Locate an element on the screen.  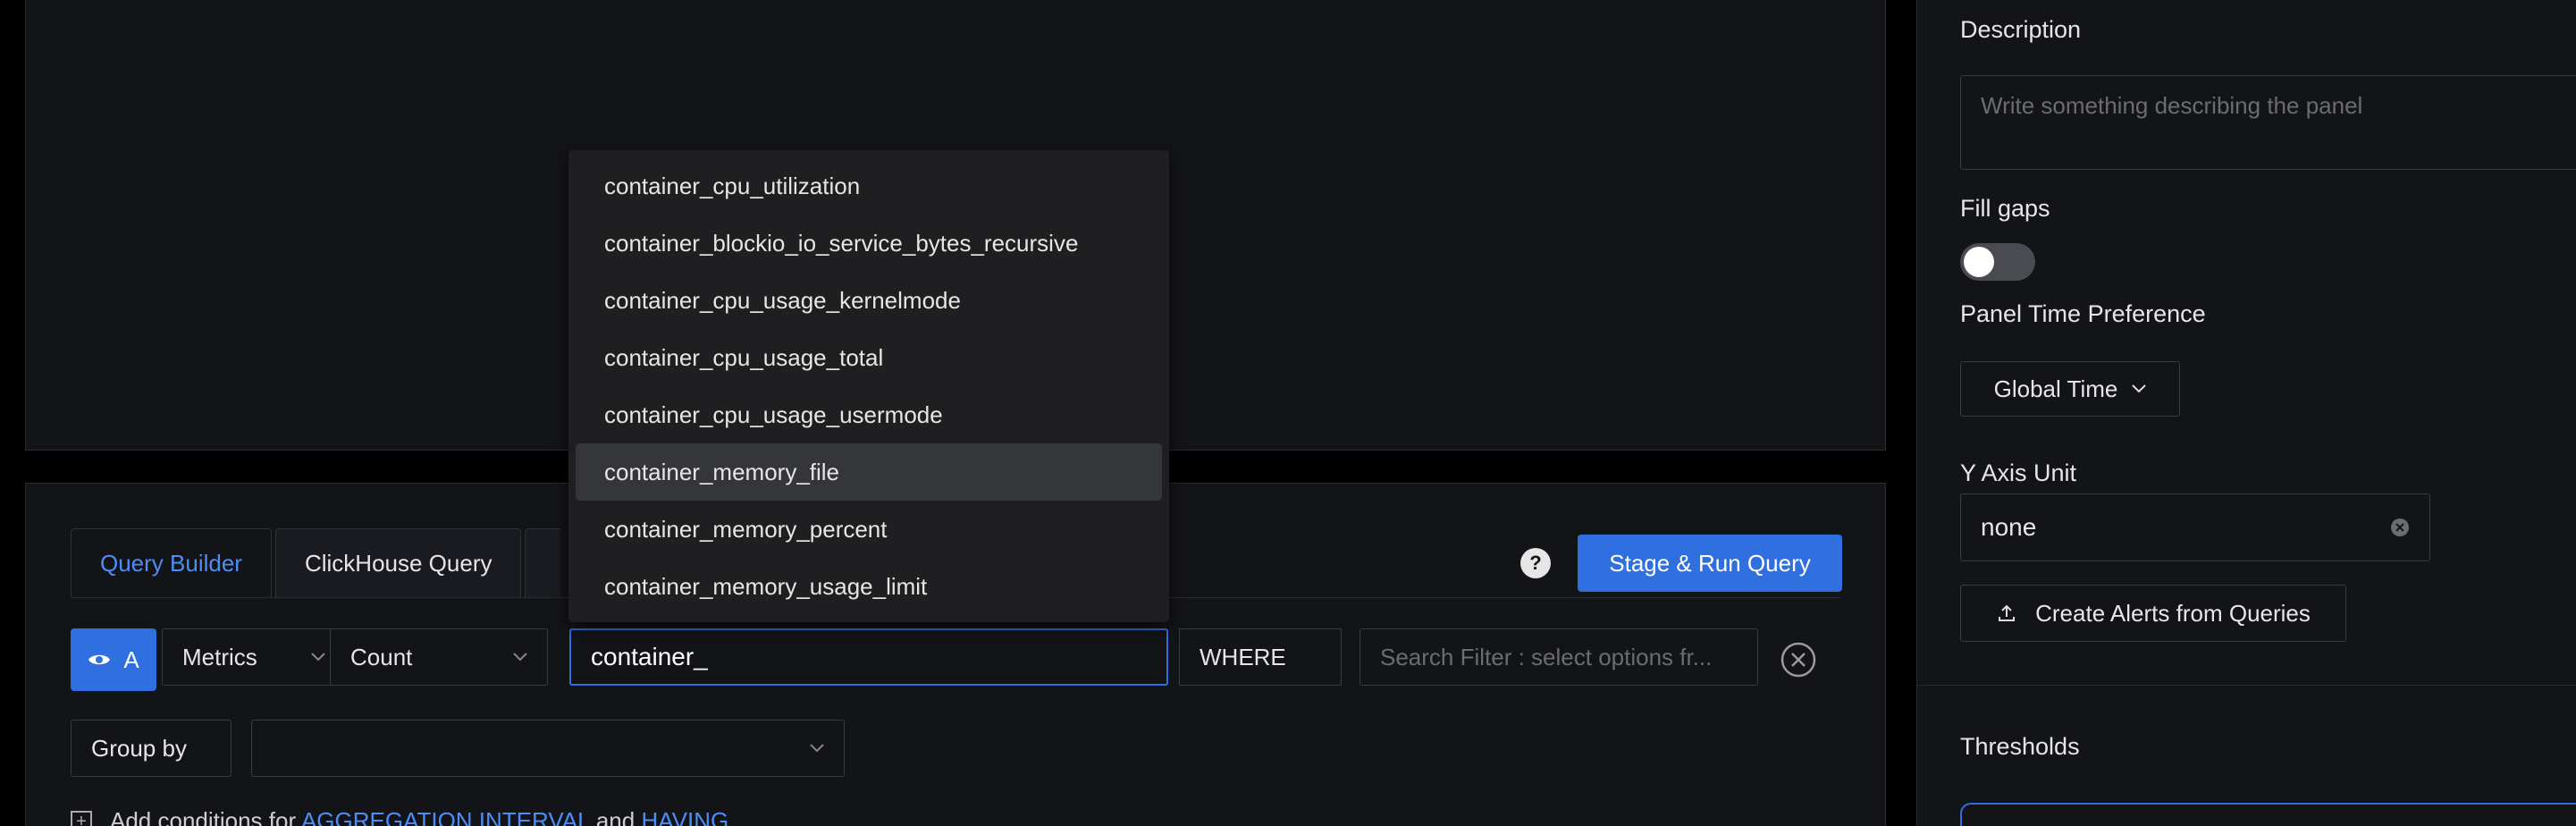
data-source-select: Metrics is located at coordinates (254, 657).